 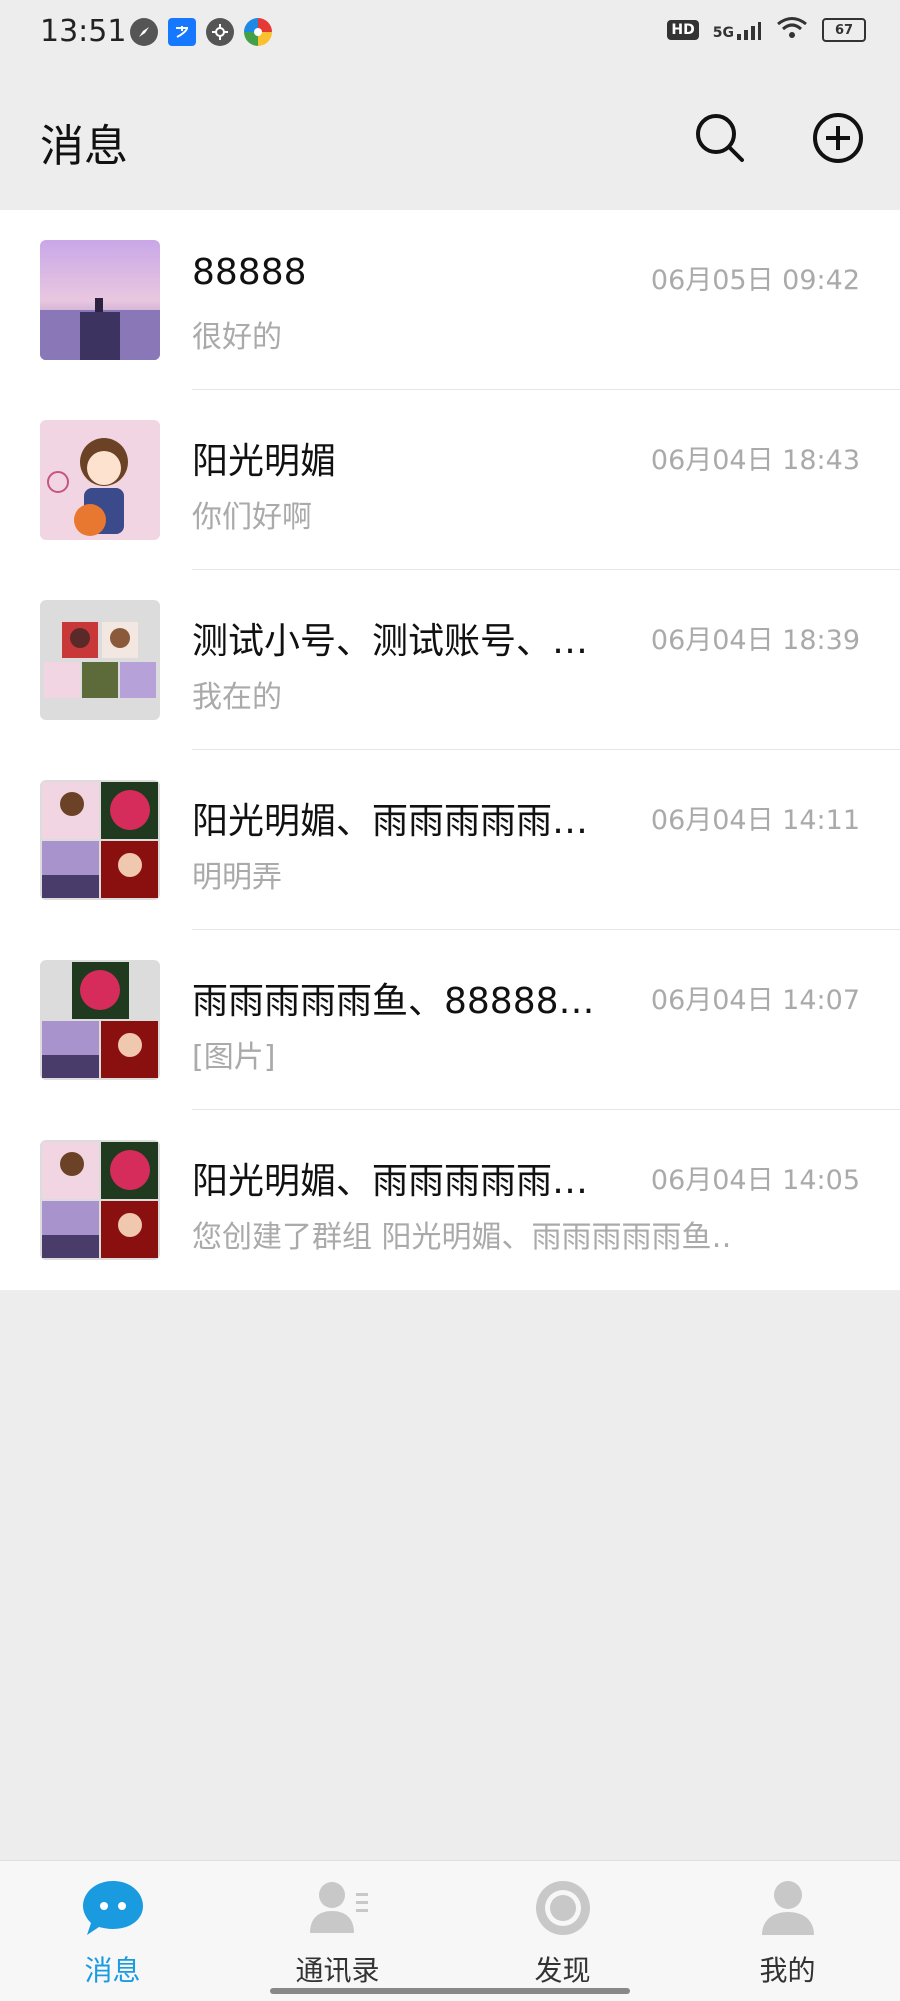 What do you see at coordinates (234, 1057) in the screenshot?
I see `chat-preview: [图片]` at bounding box center [234, 1057].